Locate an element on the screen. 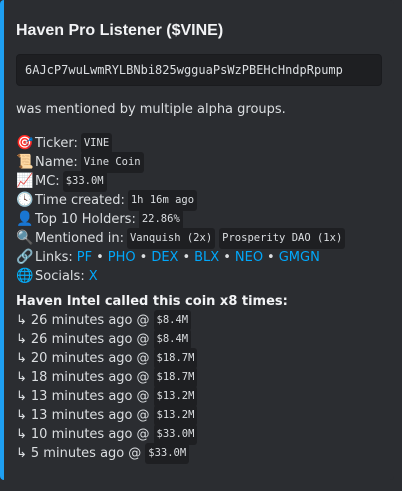 Image resolution: width=402 pixels, height=491 pixels. magnifier-icon: 🔍 is located at coordinates (25, 238).